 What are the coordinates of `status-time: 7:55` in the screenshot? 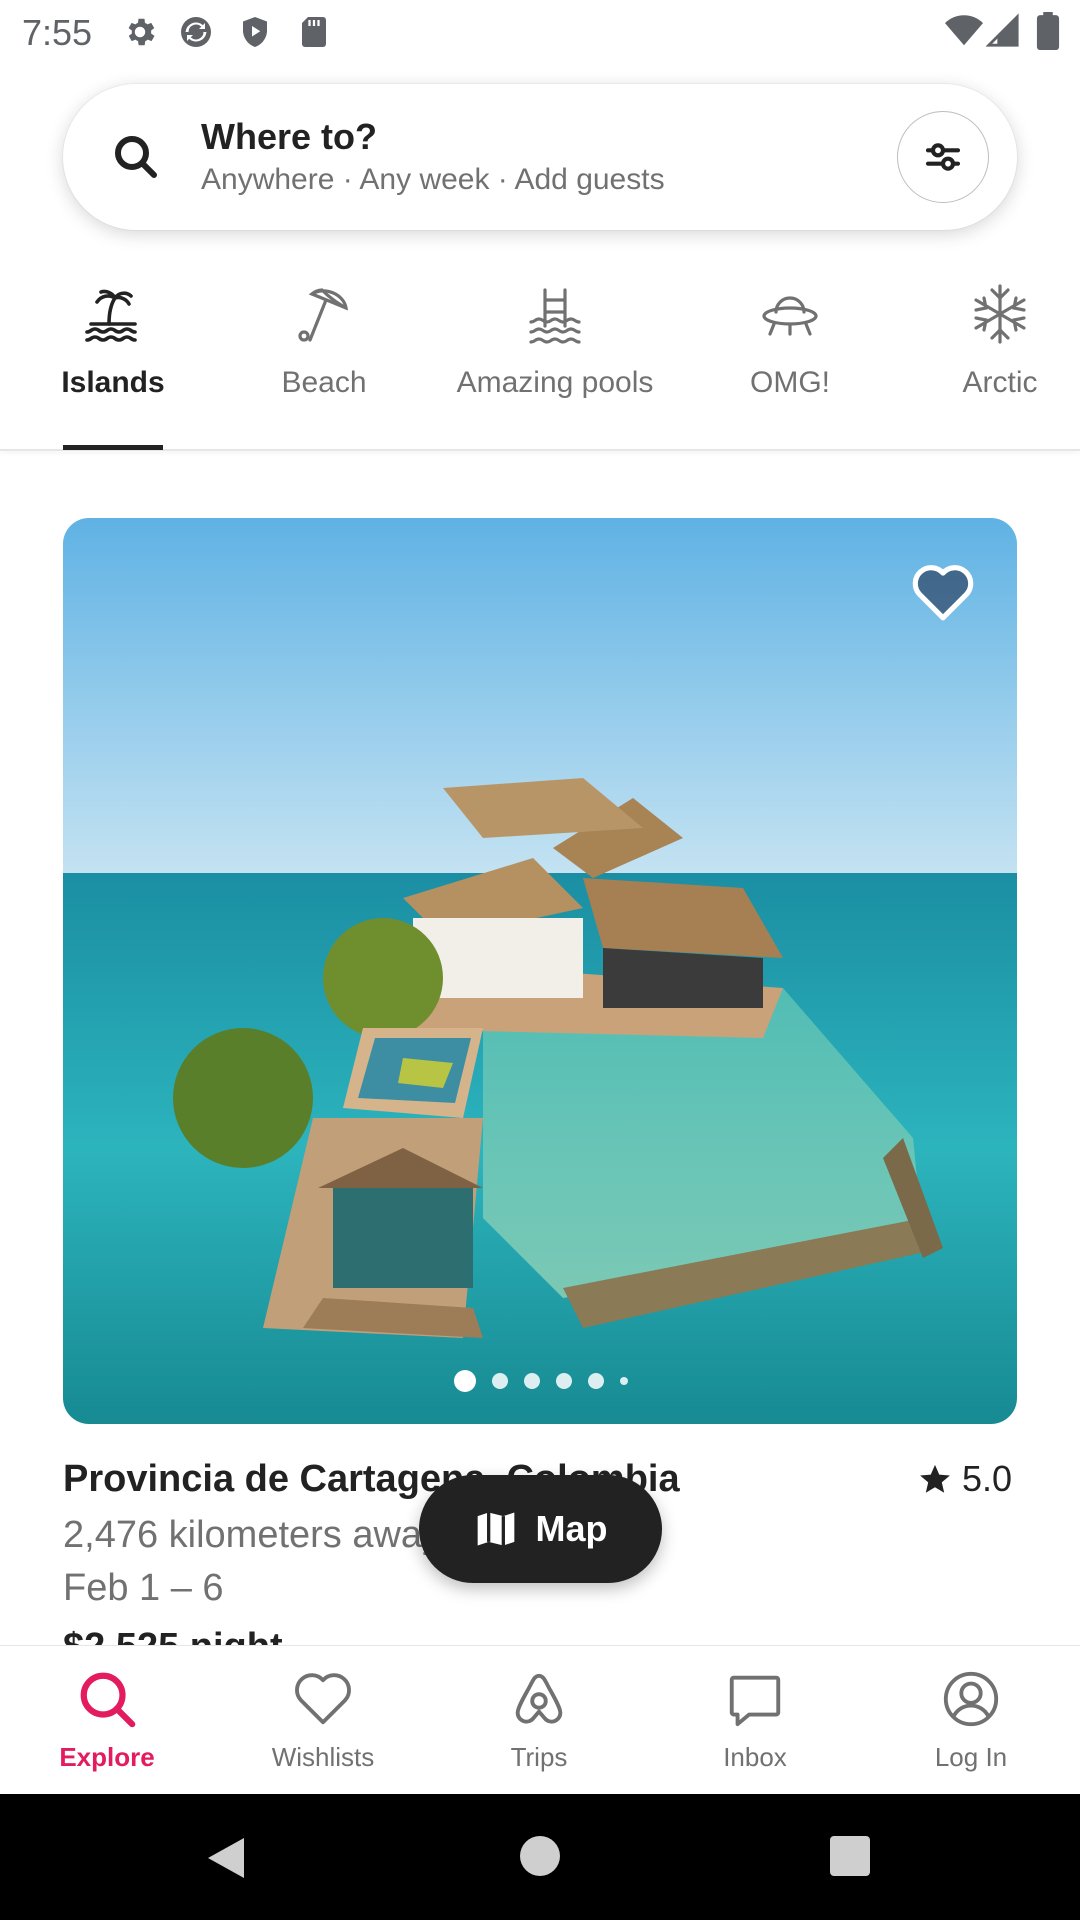 It's located at (57, 32).